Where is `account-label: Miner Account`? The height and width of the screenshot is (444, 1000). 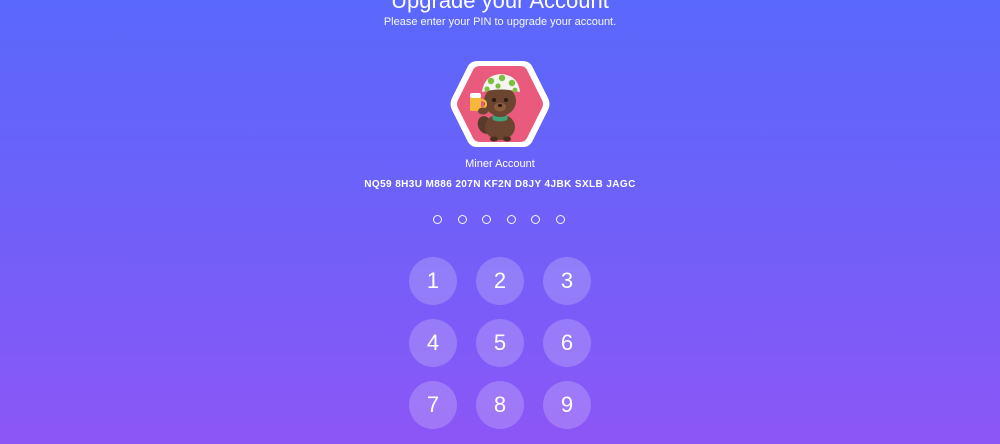 account-label: Miner Account is located at coordinates (500, 164).